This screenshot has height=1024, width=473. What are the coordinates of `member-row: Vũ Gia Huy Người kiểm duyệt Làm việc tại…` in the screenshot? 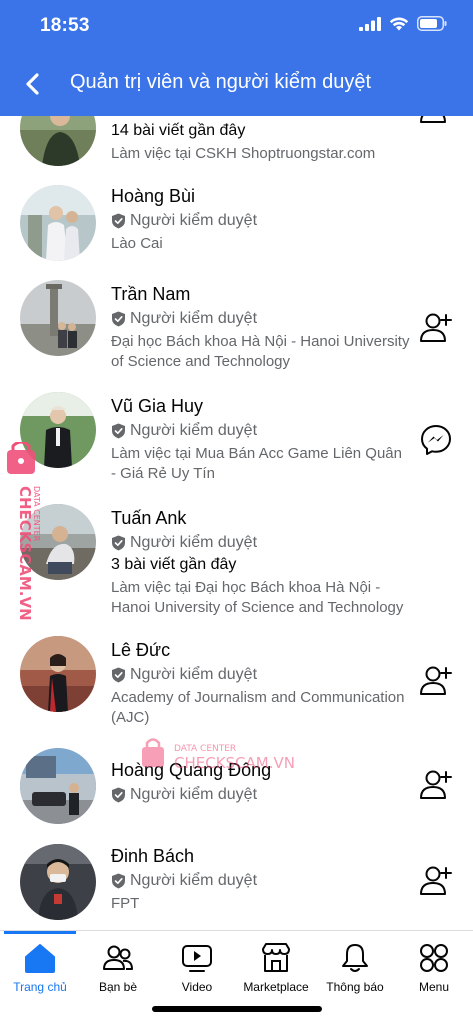 It's located at (236, 446).